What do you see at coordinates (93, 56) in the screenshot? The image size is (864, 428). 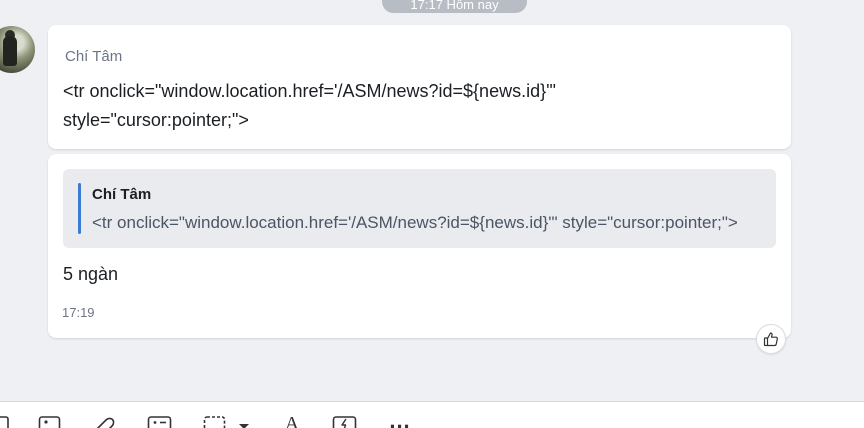 I see `sender-name: Chí Tâm` at bounding box center [93, 56].